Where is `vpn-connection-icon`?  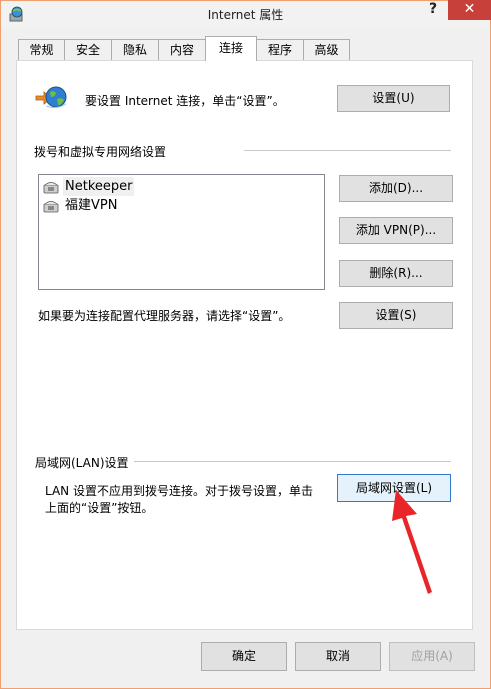 vpn-connection-icon is located at coordinates (51, 206).